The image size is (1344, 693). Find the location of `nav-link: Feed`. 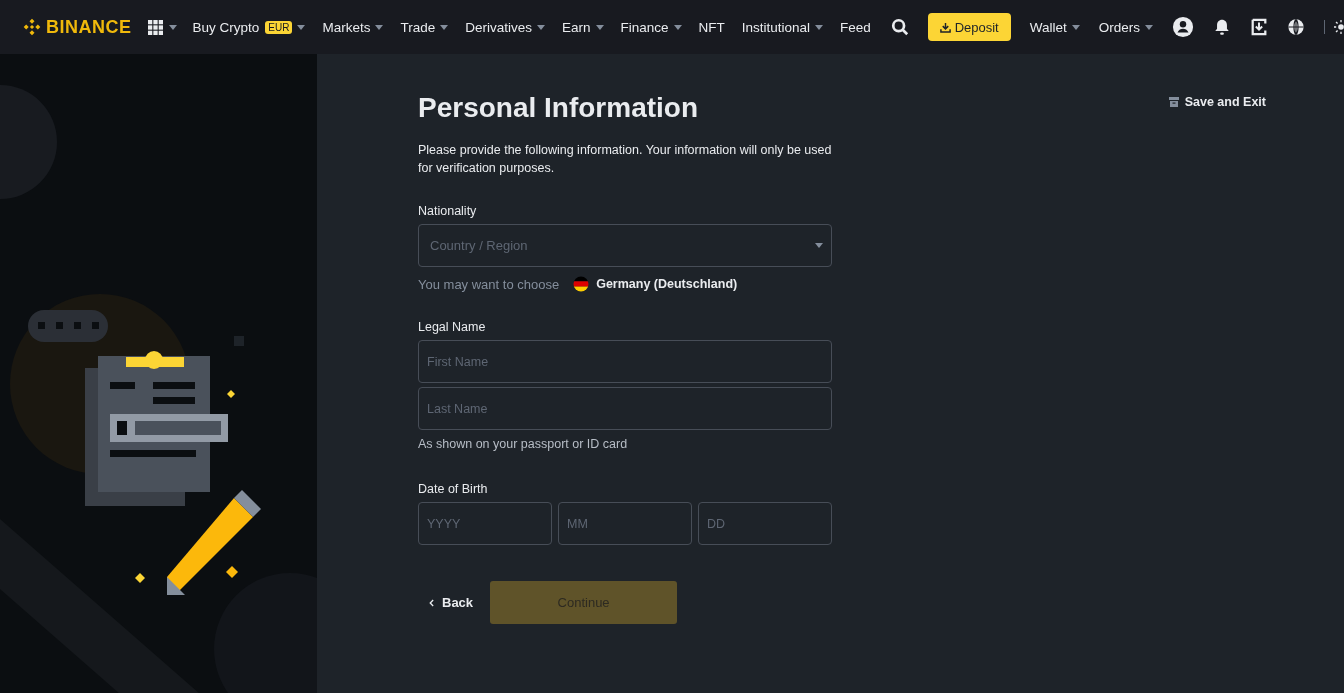

nav-link: Feed is located at coordinates (855, 27).